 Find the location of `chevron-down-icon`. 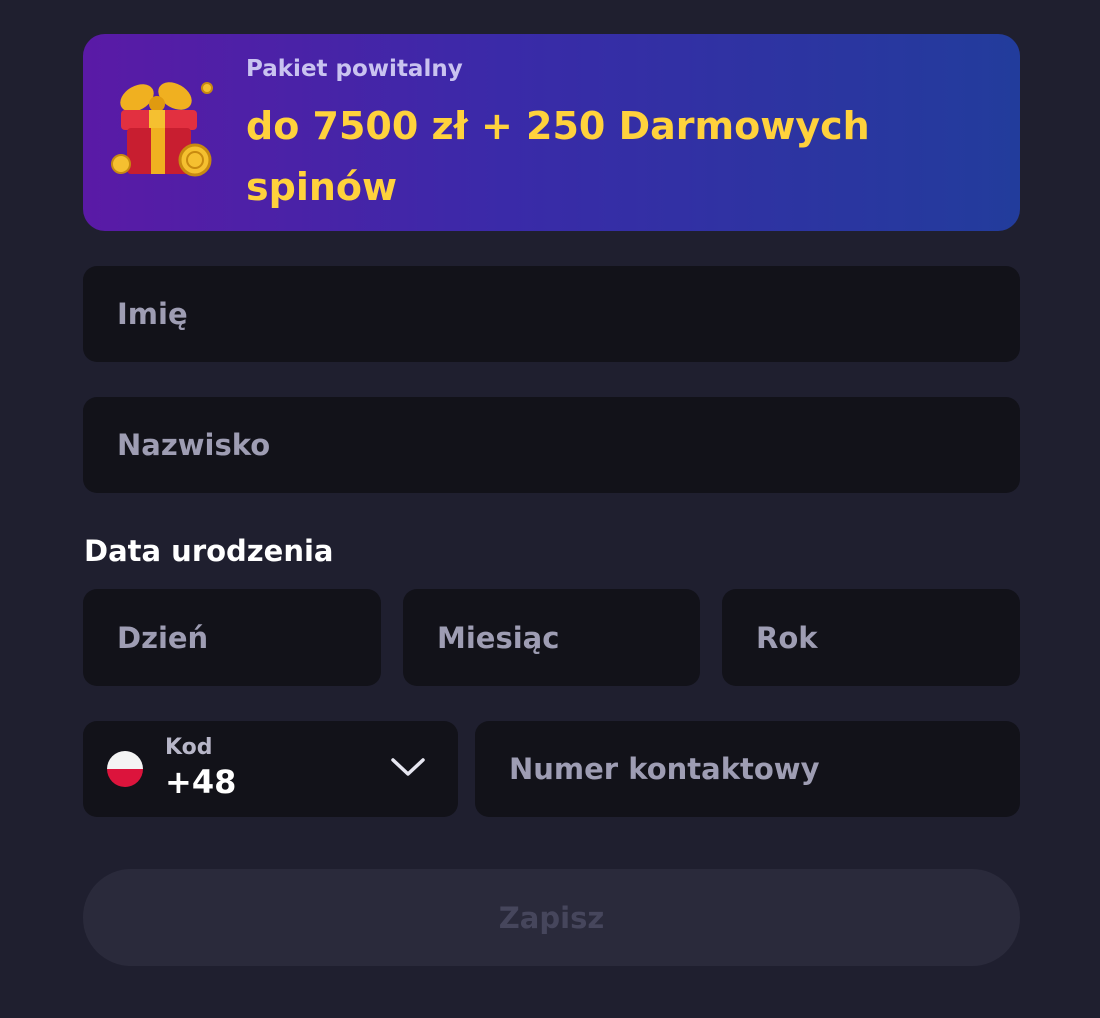

chevron-down-icon is located at coordinates (408, 767).